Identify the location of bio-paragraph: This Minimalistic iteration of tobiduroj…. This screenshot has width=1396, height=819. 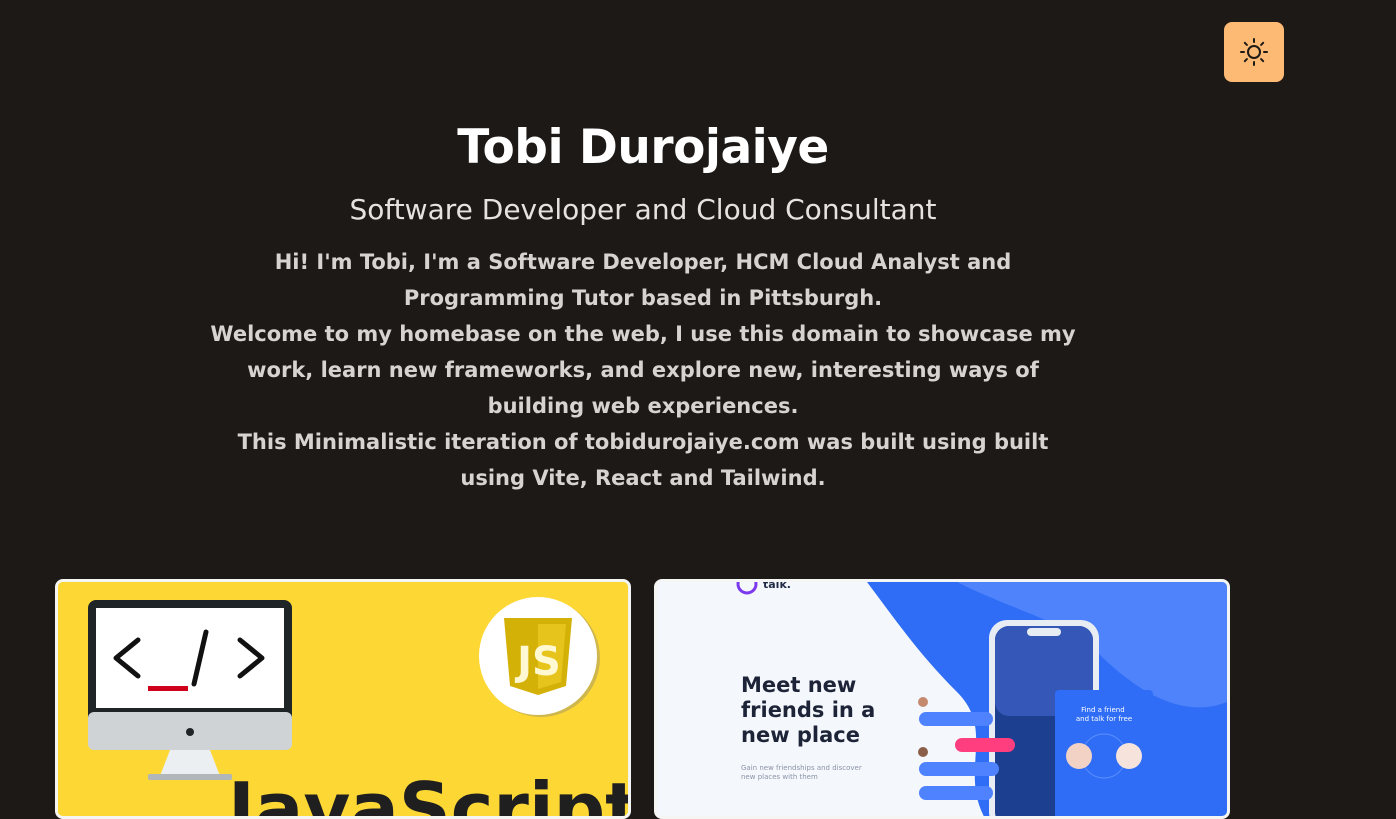
(643, 460).